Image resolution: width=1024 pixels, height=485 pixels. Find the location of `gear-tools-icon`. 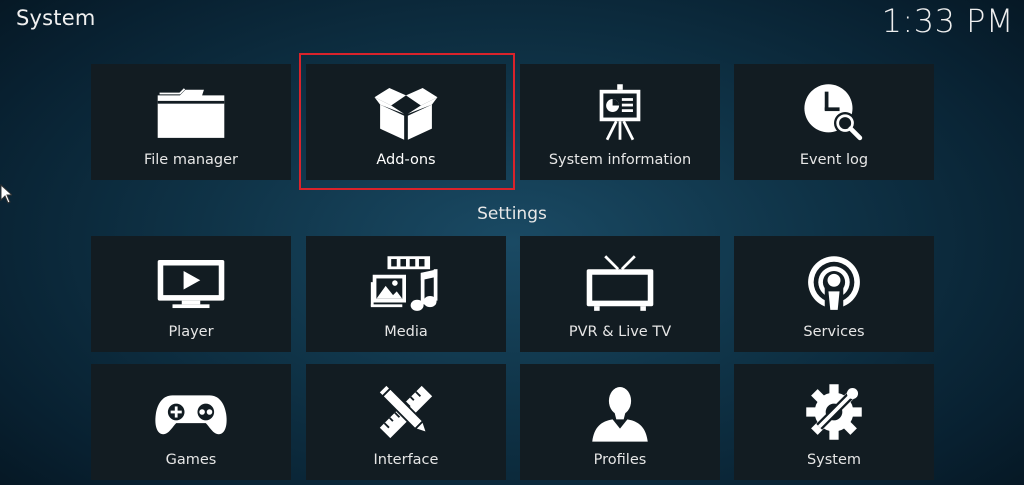

gear-tools-icon is located at coordinates (834, 412).